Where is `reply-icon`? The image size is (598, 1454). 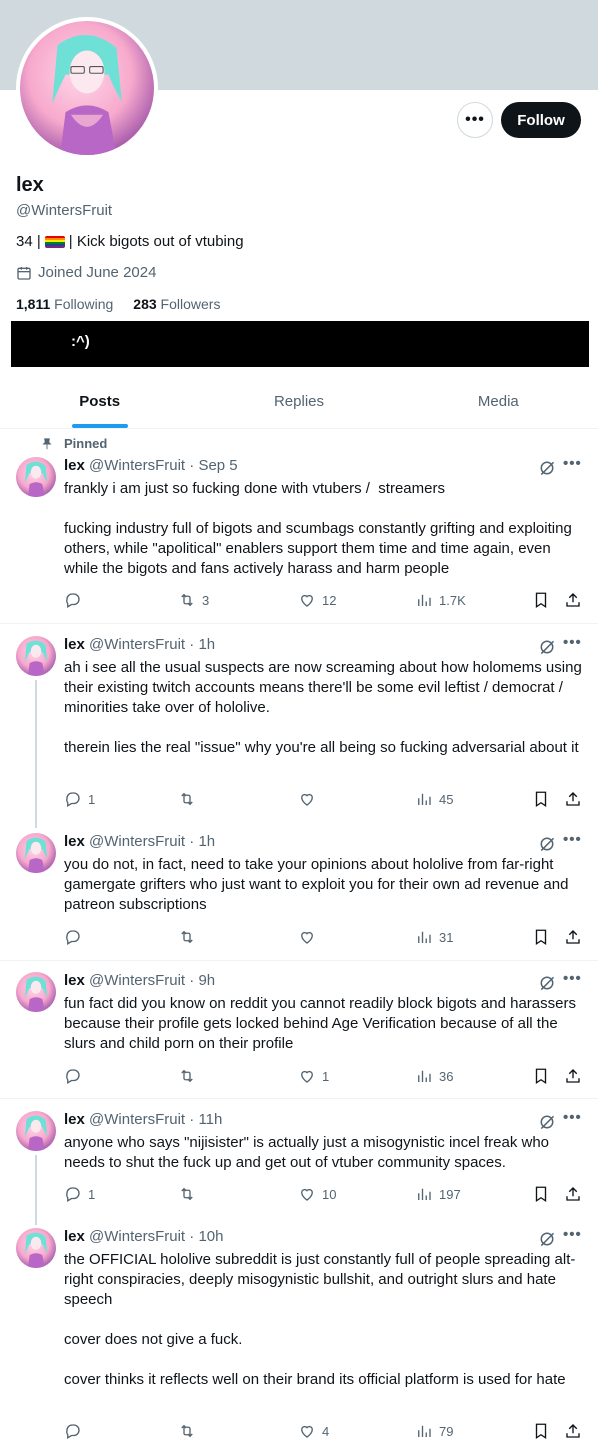
reply-icon is located at coordinates (73, 799).